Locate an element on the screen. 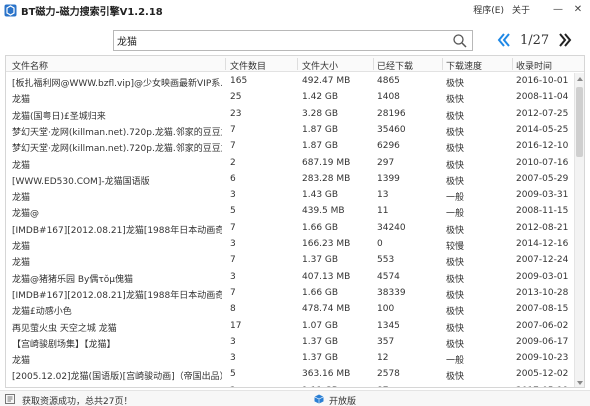 The image size is (590, 406). search-icon is located at coordinates (460, 41).